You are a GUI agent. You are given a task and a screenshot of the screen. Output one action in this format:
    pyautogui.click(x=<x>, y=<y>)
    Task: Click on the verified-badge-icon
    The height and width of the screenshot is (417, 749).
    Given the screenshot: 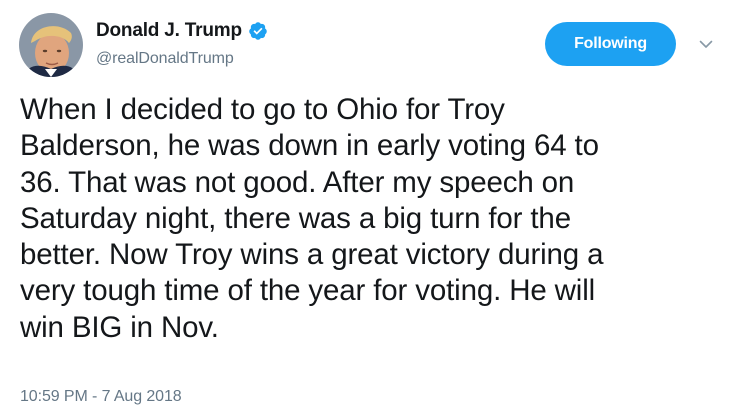 What is the action you would take?
    pyautogui.click(x=258, y=31)
    